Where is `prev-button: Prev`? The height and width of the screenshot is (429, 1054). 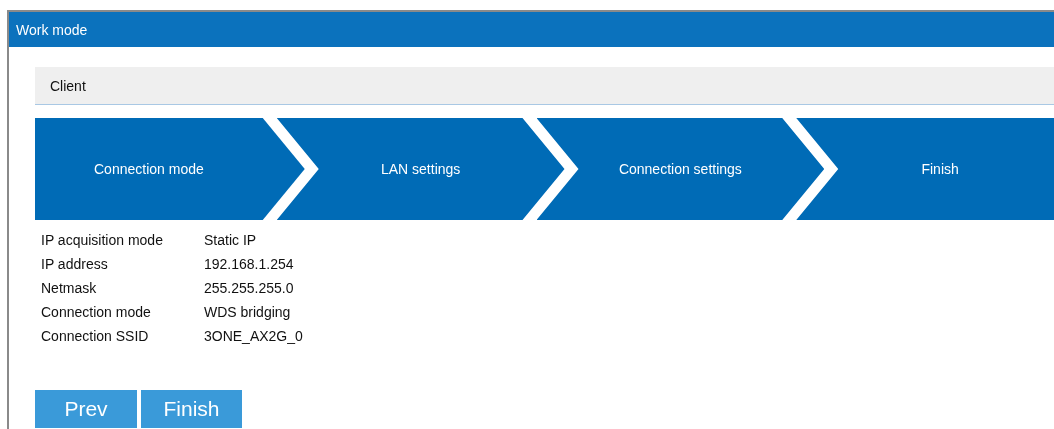 prev-button: Prev is located at coordinates (86, 409).